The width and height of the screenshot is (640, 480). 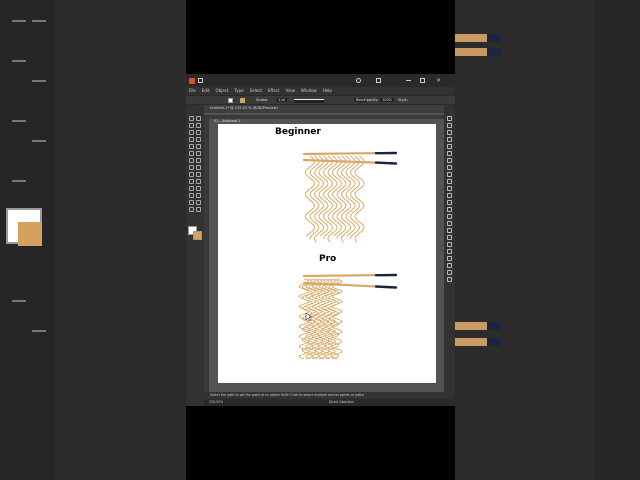 What do you see at coordinates (191, 153) in the screenshot?
I see `pencil-icon` at bounding box center [191, 153].